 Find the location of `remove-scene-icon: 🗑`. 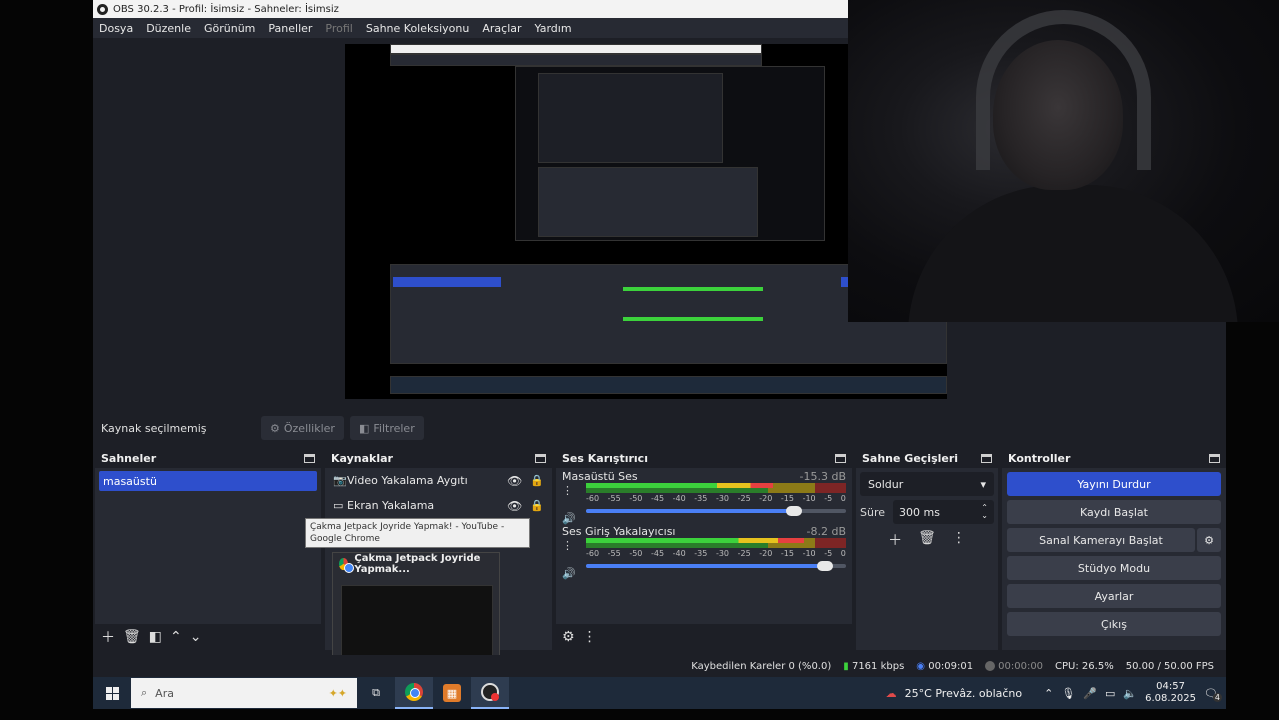

remove-scene-icon: 🗑 is located at coordinates (132, 637).